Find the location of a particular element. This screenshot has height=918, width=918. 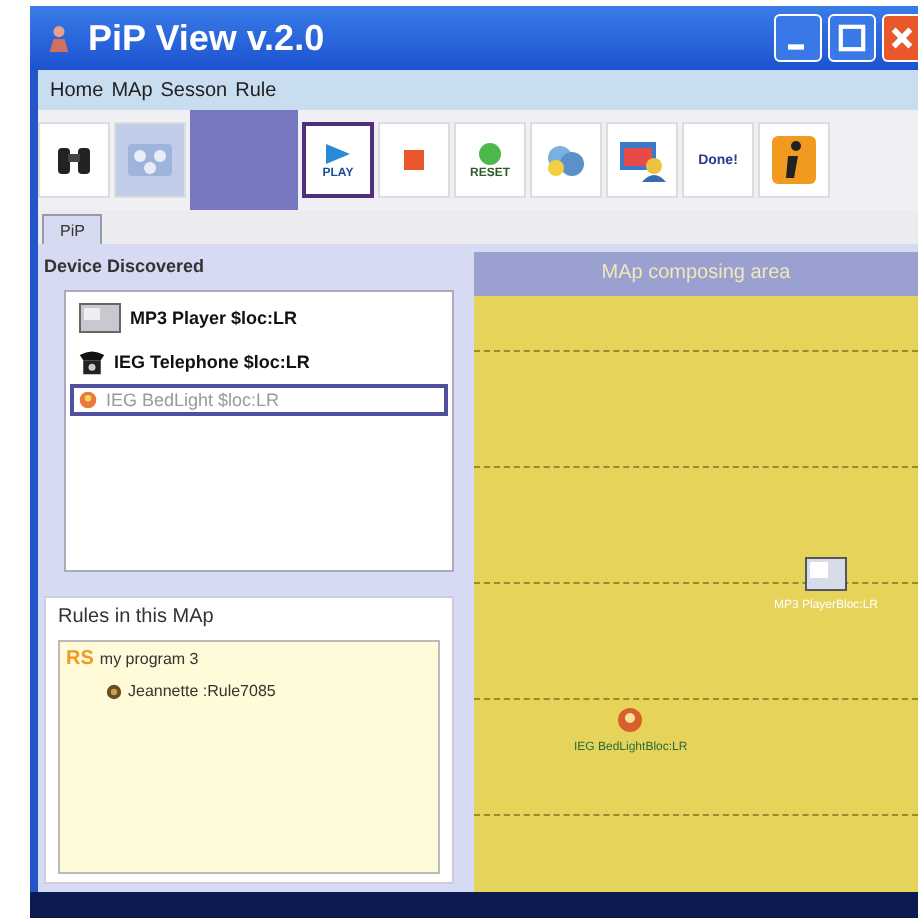

telephone-icon is located at coordinates (92, 362).